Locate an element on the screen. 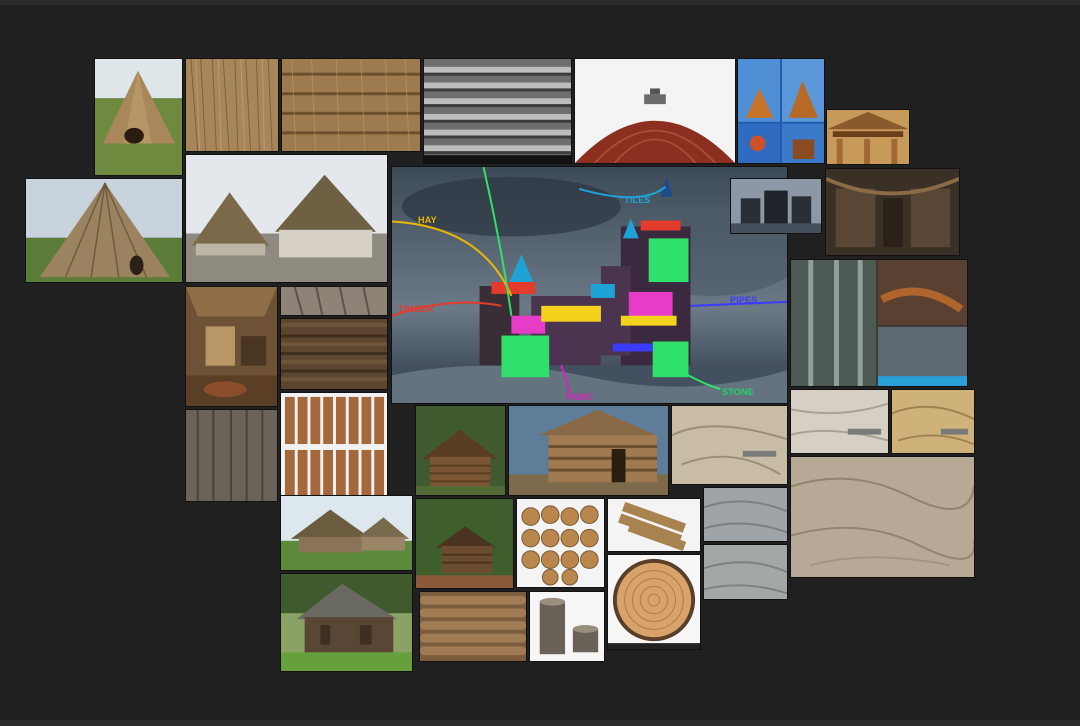  old-barn-photo is located at coordinates (346, 622).